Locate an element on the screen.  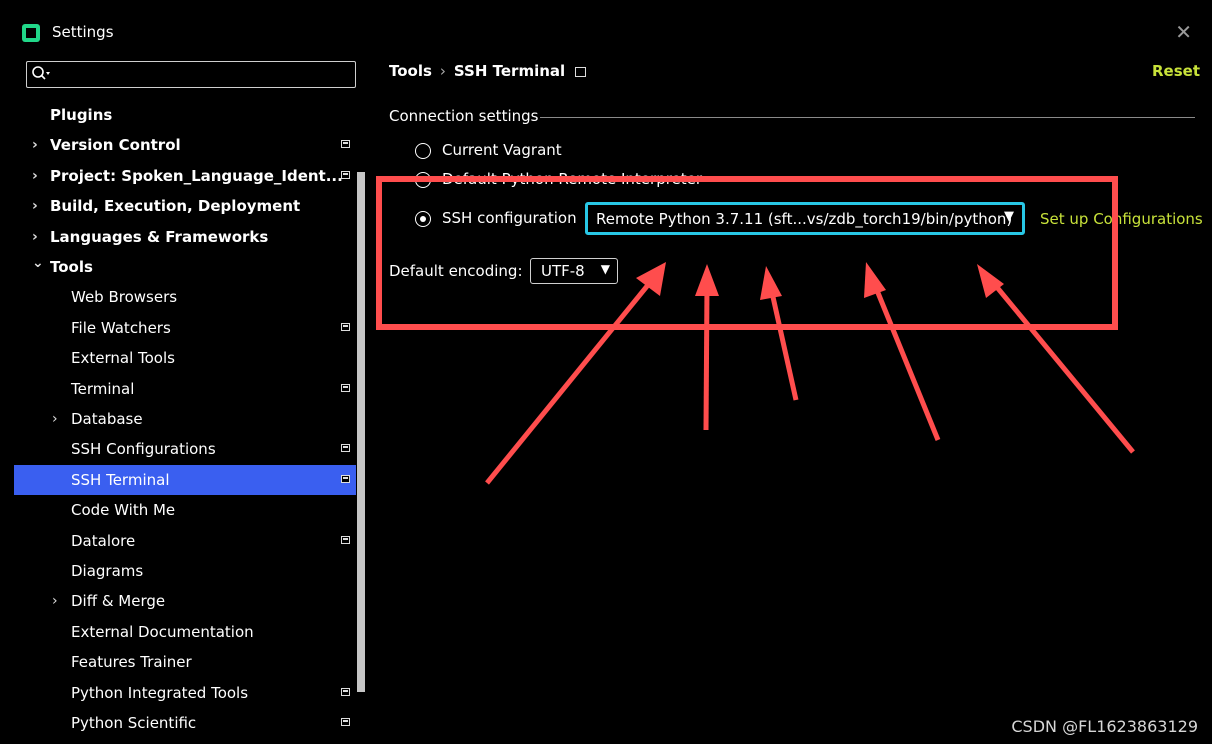
watermark: CSDN @FL1623863129 is located at coordinates (1104, 726).